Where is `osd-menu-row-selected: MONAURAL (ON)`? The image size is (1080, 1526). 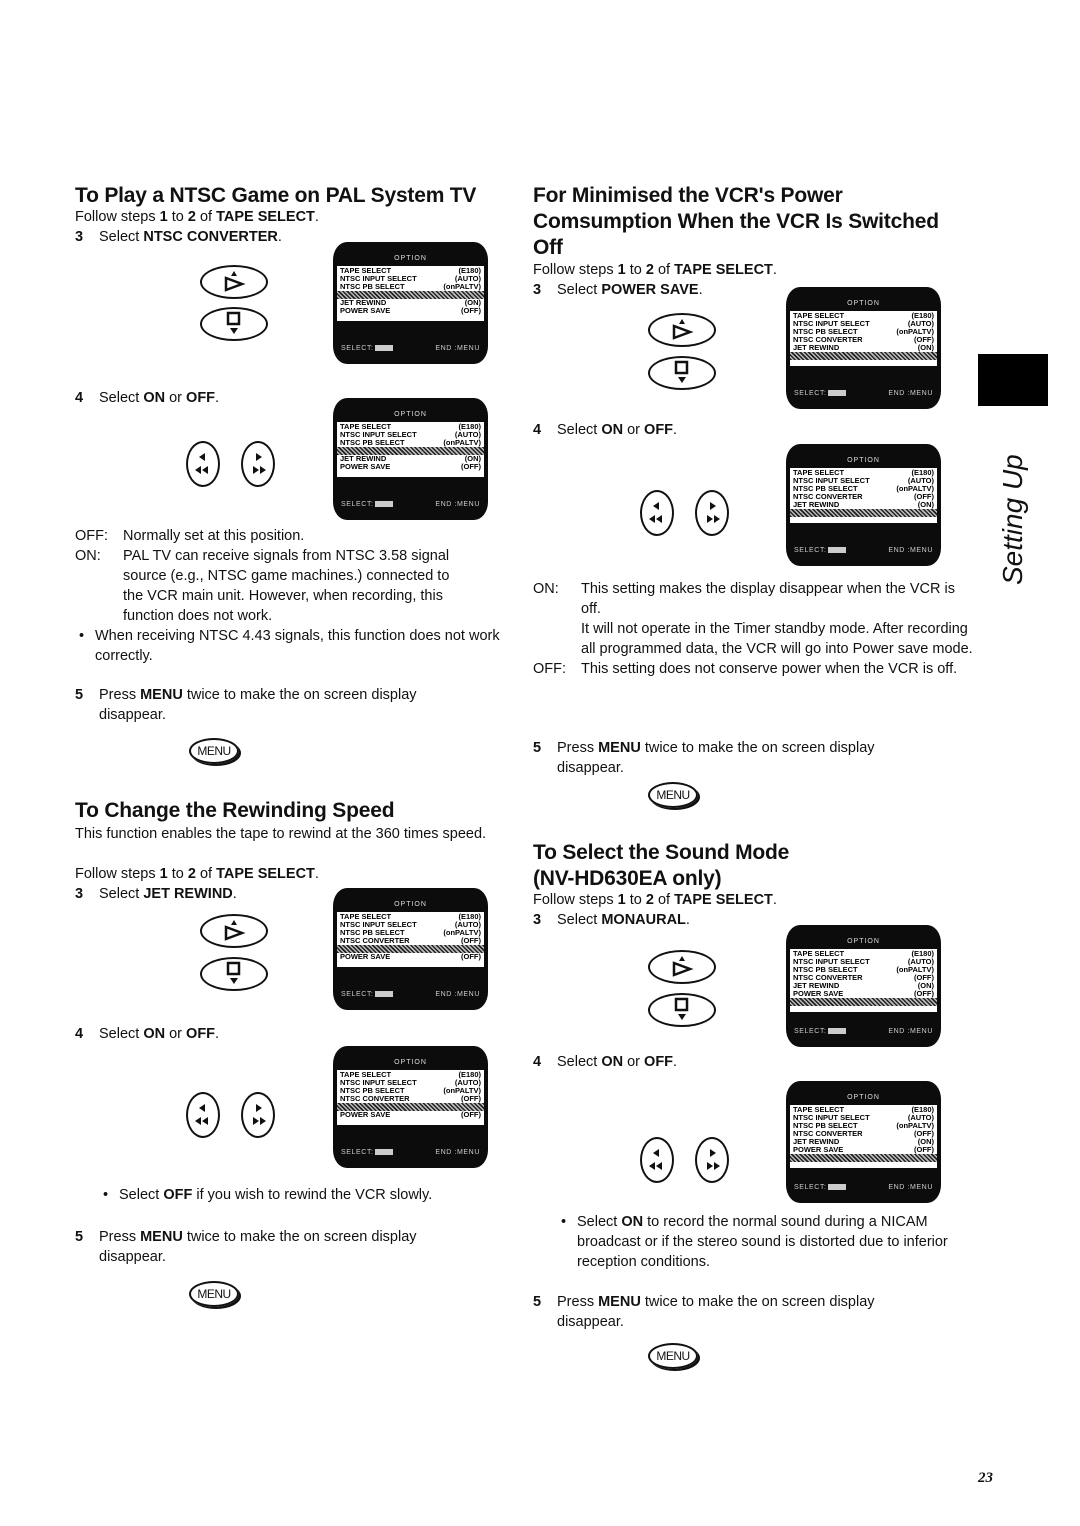 osd-menu-row-selected: MONAURAL (ON) is located at coordinates (863, 1158).